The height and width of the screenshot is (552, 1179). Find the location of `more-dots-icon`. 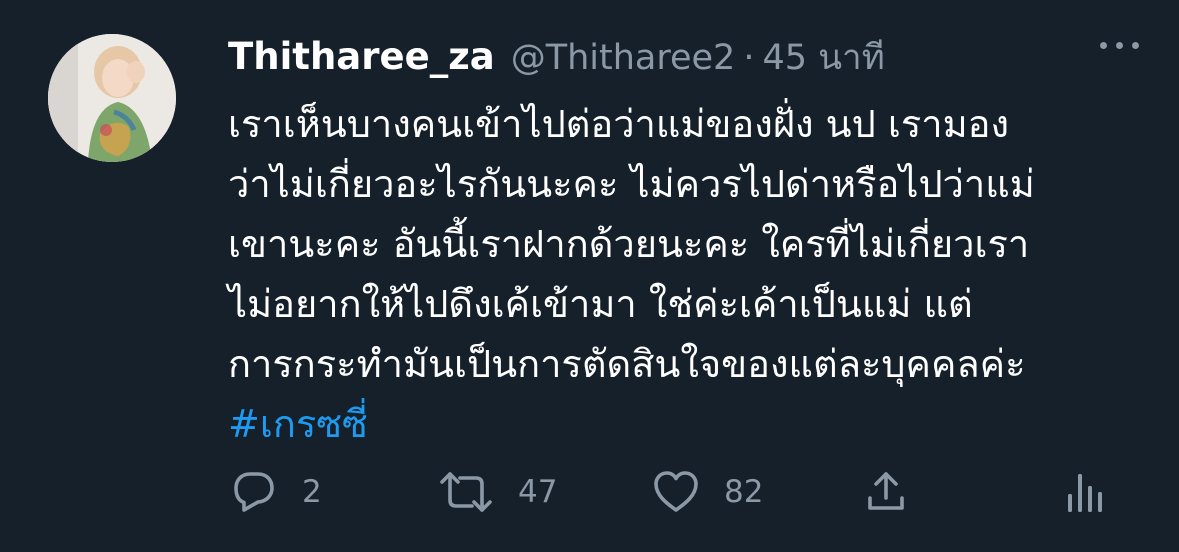

more-dots-icon is located at coordinates (1119, 45).